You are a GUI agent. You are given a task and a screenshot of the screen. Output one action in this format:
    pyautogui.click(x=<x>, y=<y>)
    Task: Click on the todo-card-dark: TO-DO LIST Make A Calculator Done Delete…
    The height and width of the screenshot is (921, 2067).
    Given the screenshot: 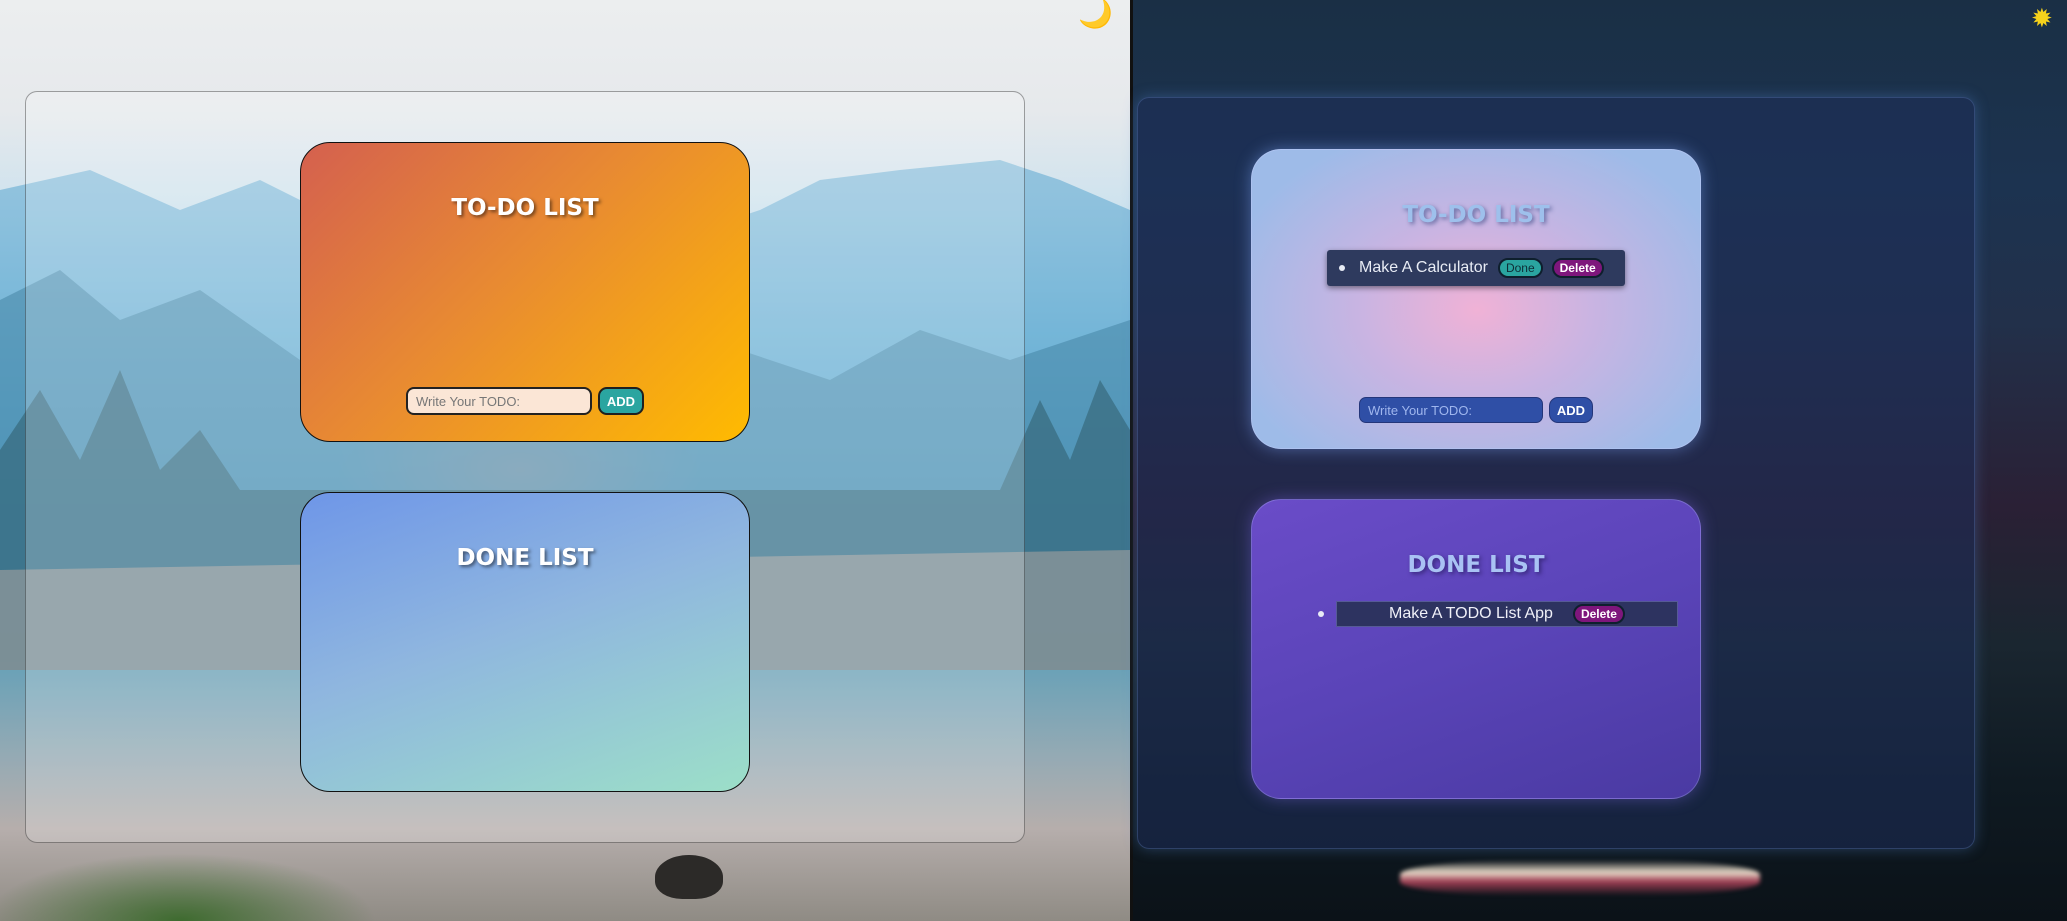 What is the action you would take?
    pyautogui.click(x=1476, y=299)
    